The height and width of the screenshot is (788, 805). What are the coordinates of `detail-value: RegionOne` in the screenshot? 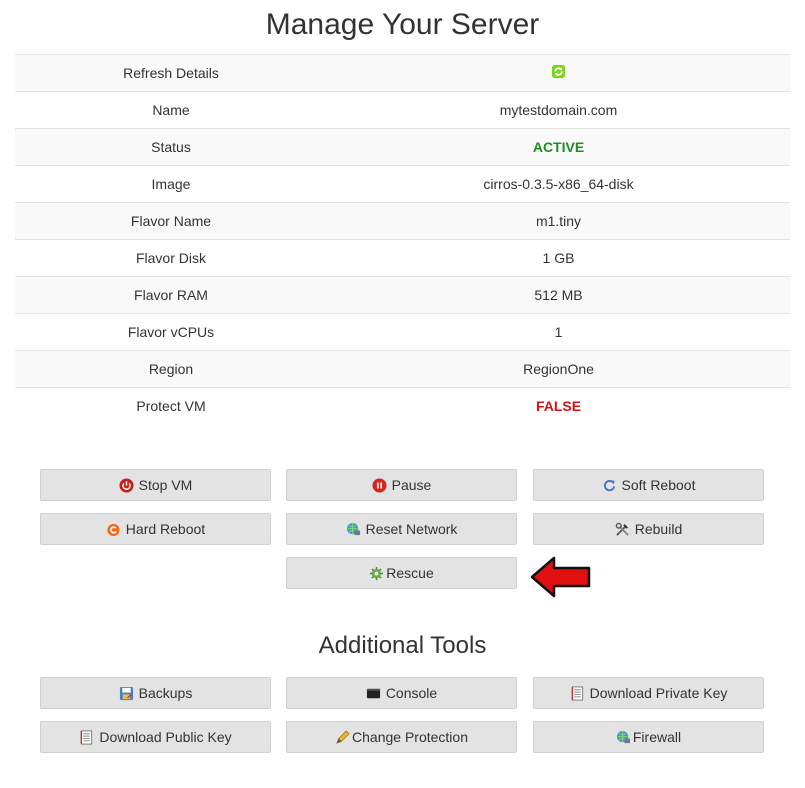 It's located at (558, 369).